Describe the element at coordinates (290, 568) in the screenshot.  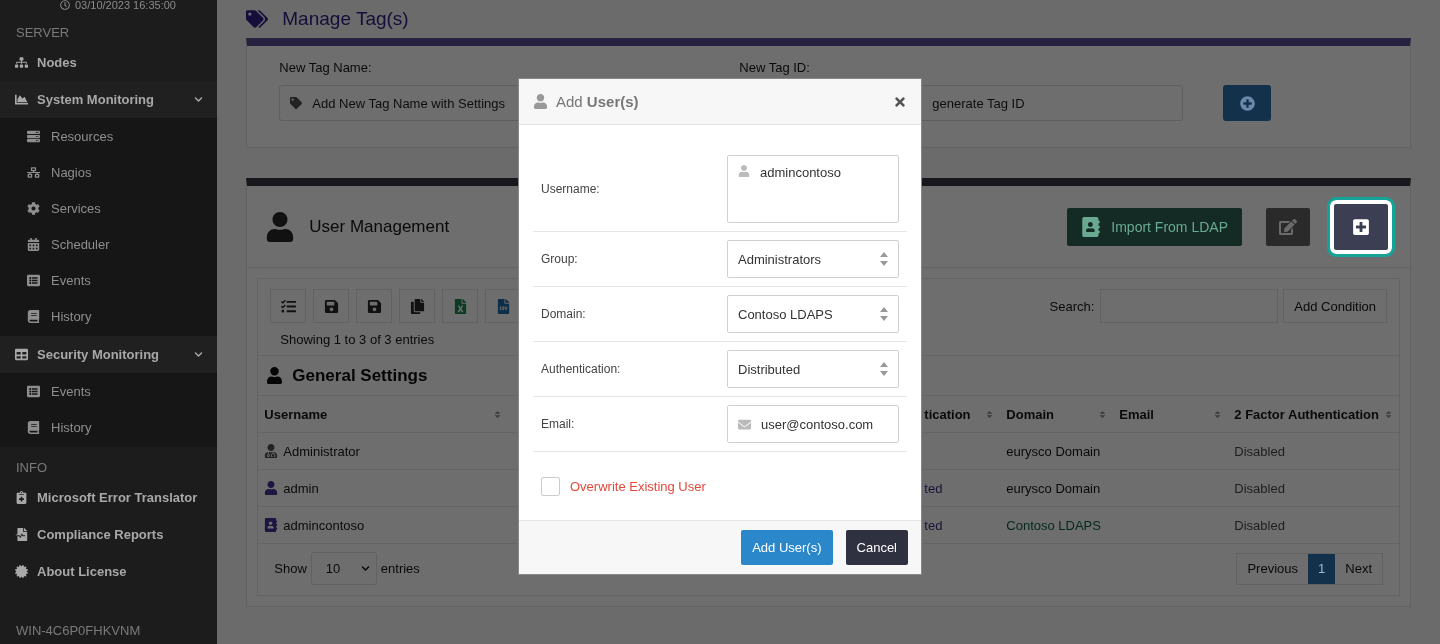
I see `show-label: Show` at that location.